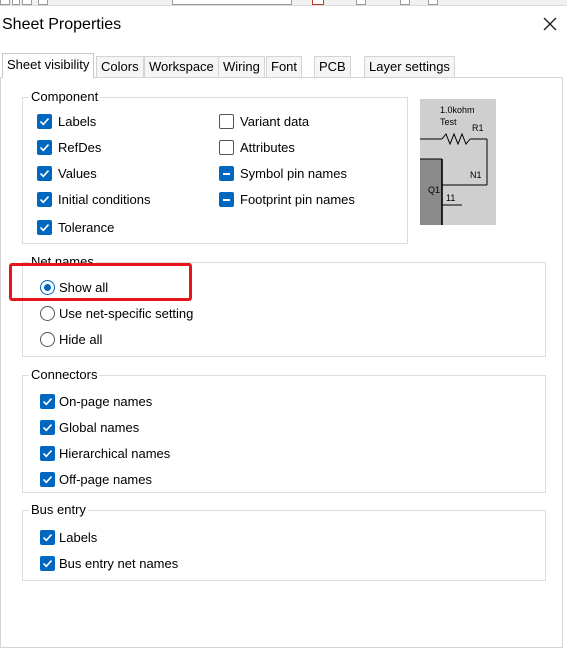 This screenshot has width=567, height=648. I want to click on bus-labels-label: Labels, so click(78, 537).